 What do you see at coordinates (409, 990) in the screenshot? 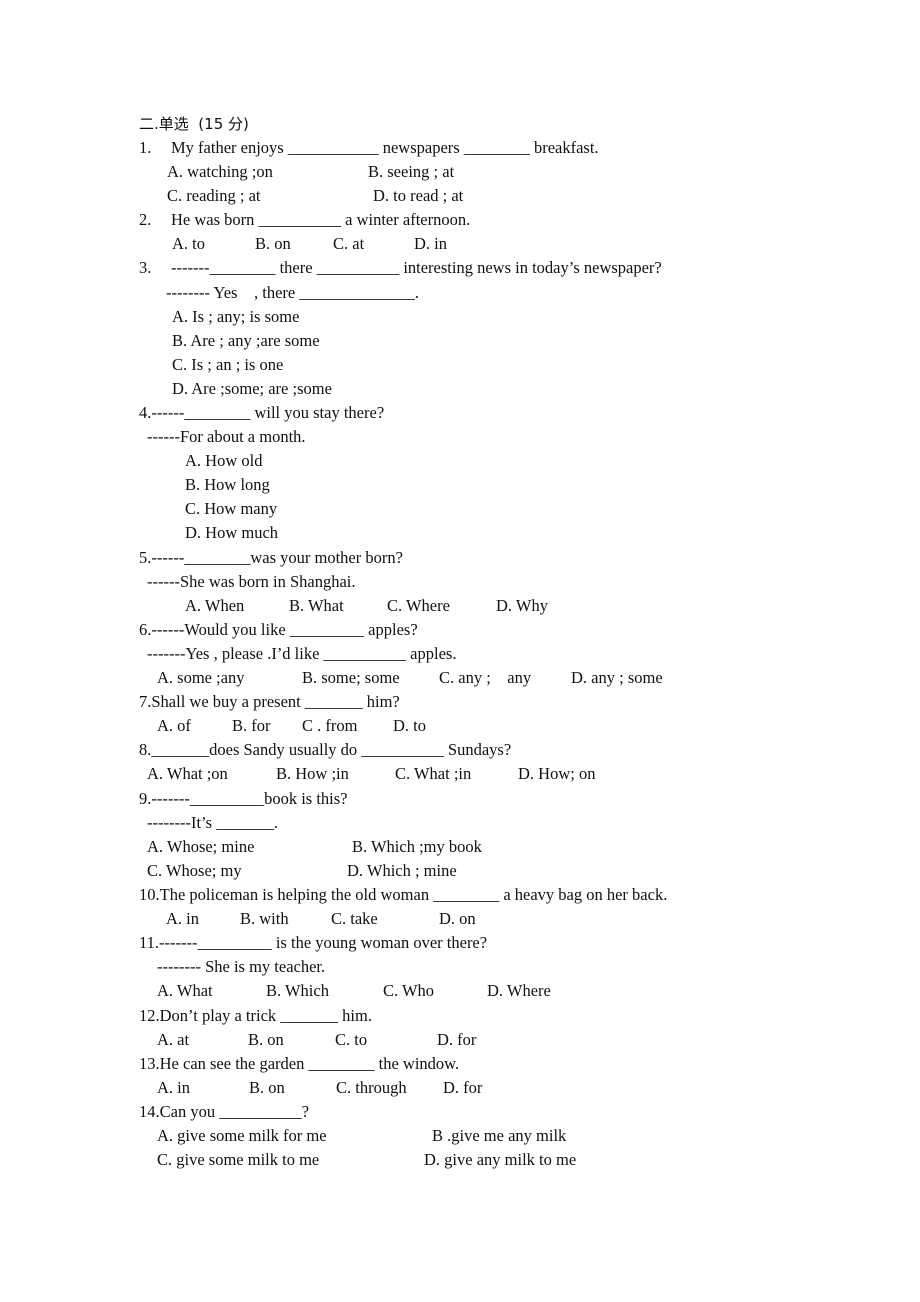
I see `option-c: C. Who` at bounding box center [409, 990].